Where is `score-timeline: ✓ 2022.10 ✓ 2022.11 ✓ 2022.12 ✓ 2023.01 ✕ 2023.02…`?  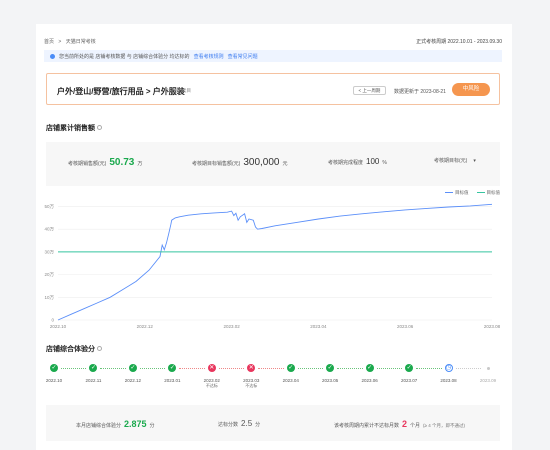 score-timeline: ✓ 2022.10 ✓ 2022.11 ✓ 2022.12 ✓ 2023.01 ✕ 2023.02… is located at coordinates (271, 382).